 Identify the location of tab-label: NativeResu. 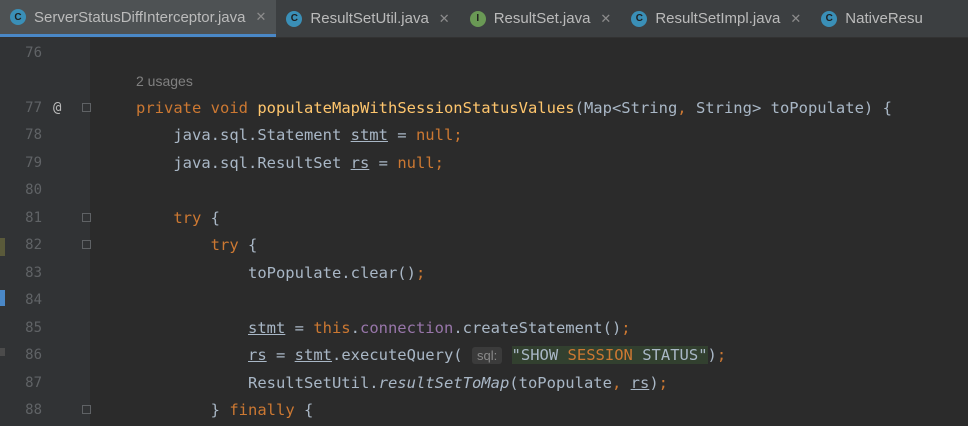
(884, 18).